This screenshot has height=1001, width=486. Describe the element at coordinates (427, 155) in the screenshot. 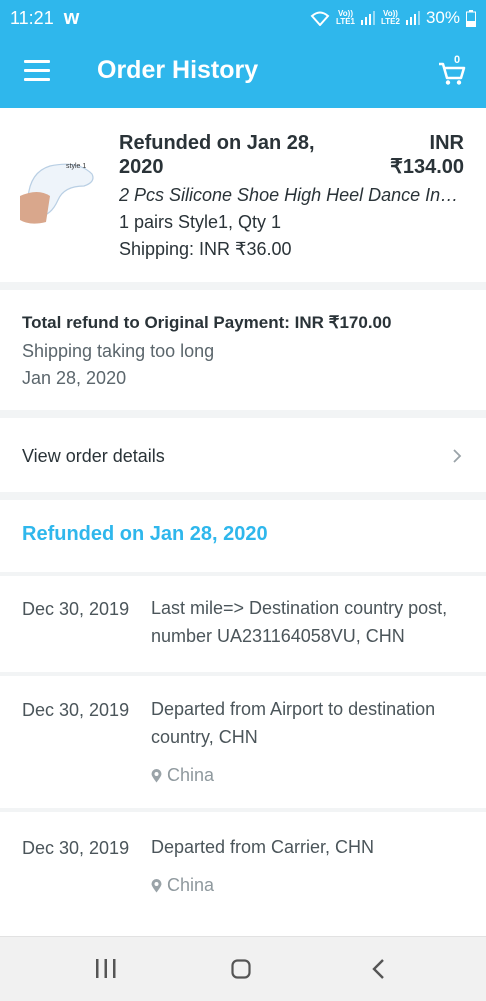

I see `item-price: INR ₹134.00` at that location.